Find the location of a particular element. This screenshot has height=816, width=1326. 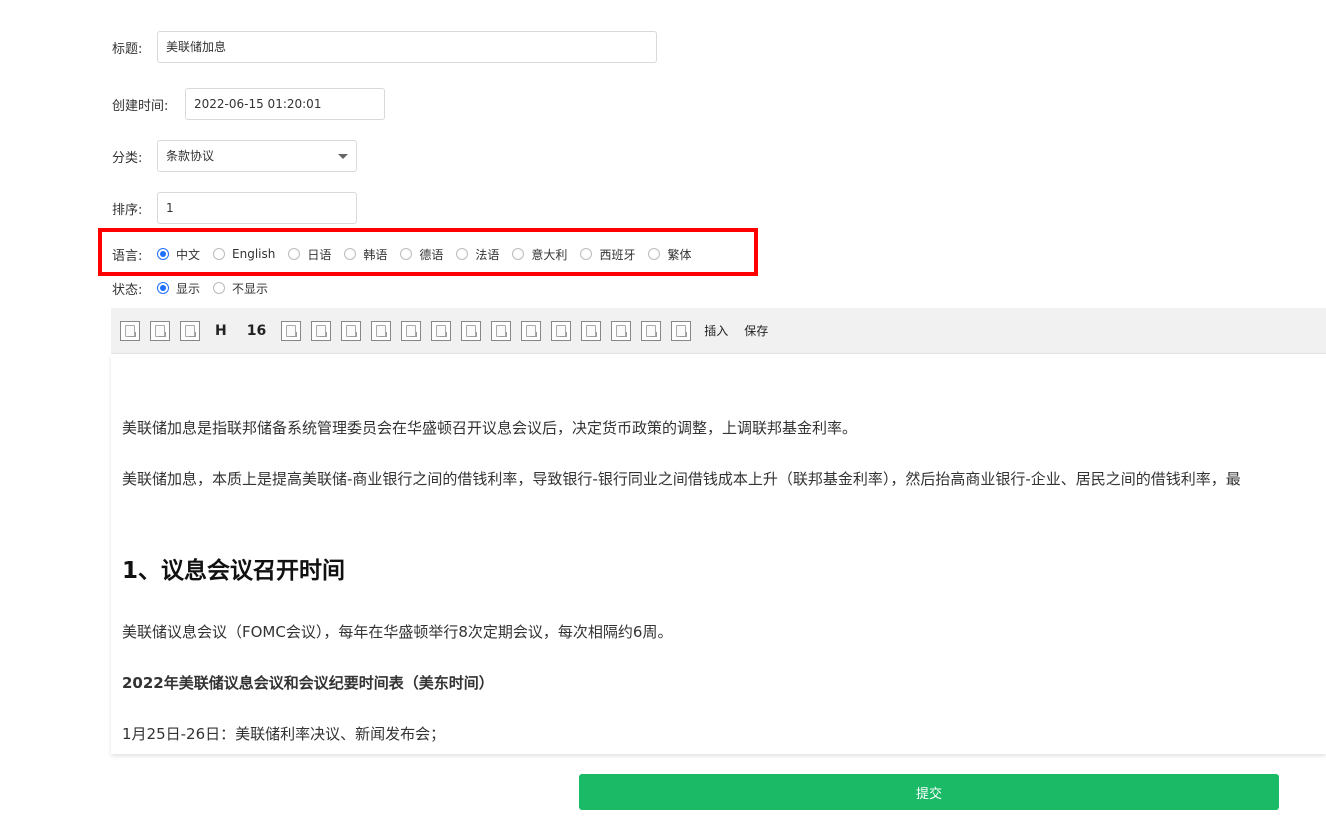

created-time-label: 创建时间: is located at coordinates (140, 106).